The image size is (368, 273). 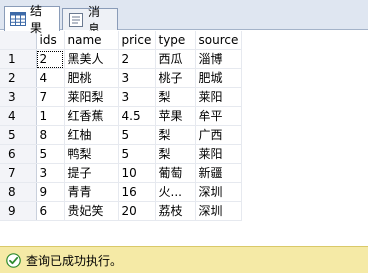 What do you see at coordinates (219, 135) in the screenshot?
I see `cell-source: 广西` at bounding box center [219, 135].